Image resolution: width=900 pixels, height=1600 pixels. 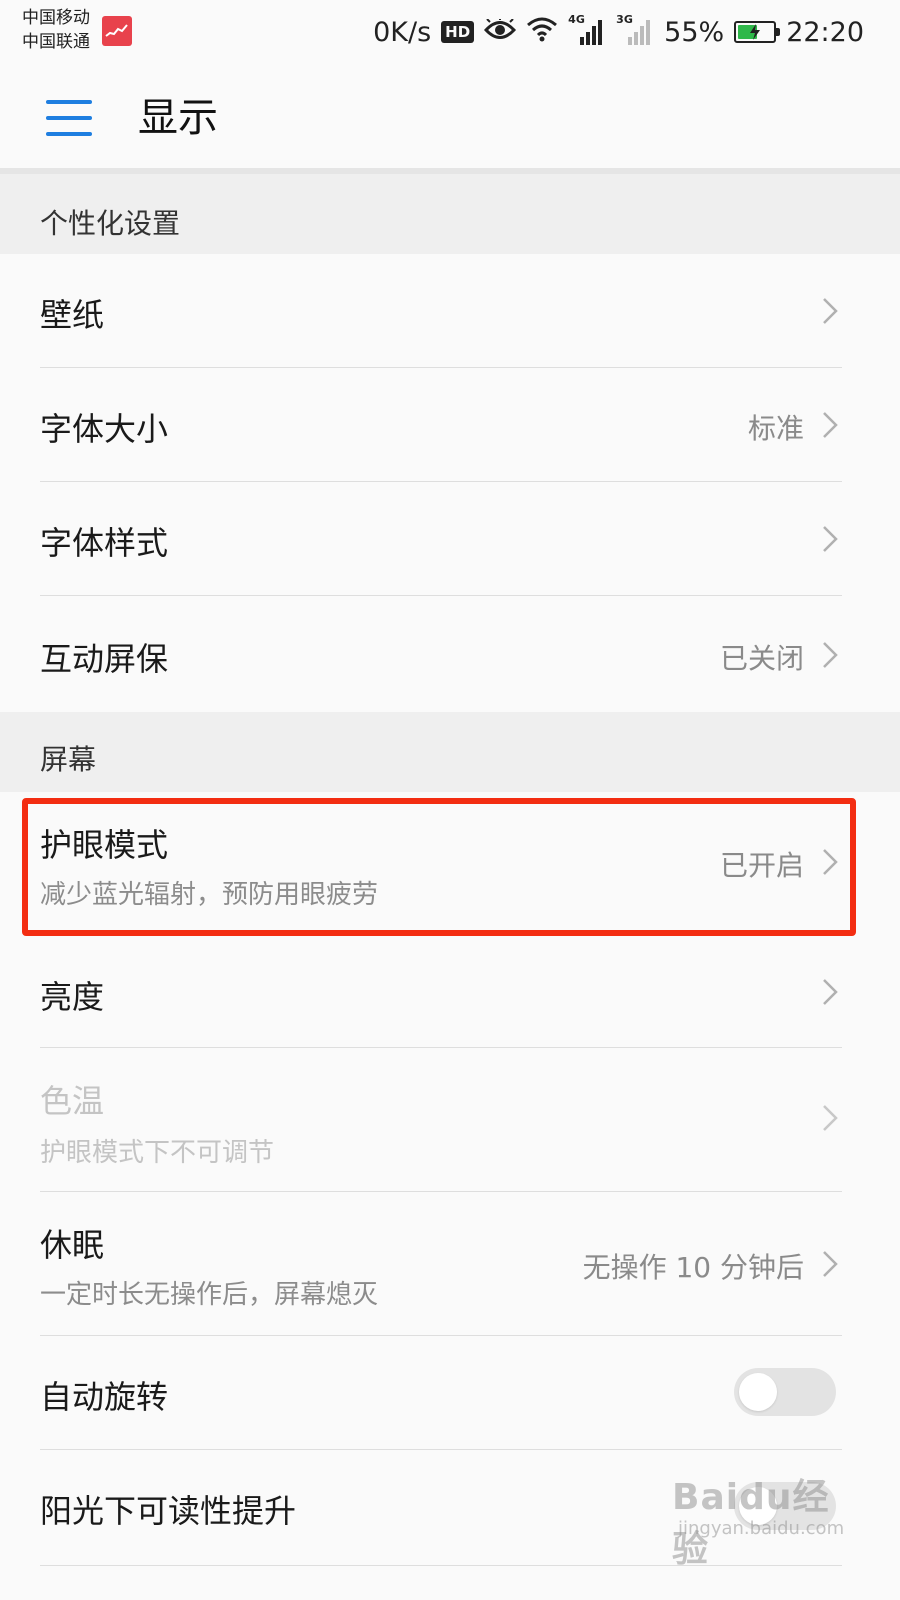 I want to click on battery-percent: 55%, so click(x=694, y=32).